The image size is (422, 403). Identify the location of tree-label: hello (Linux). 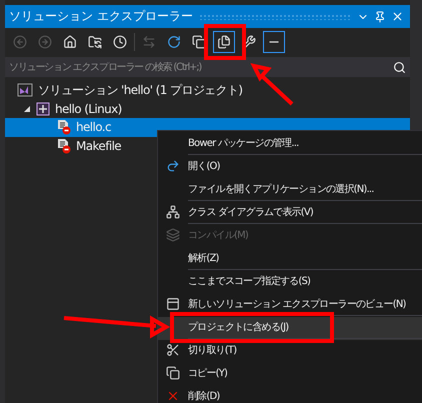
(88, 109).